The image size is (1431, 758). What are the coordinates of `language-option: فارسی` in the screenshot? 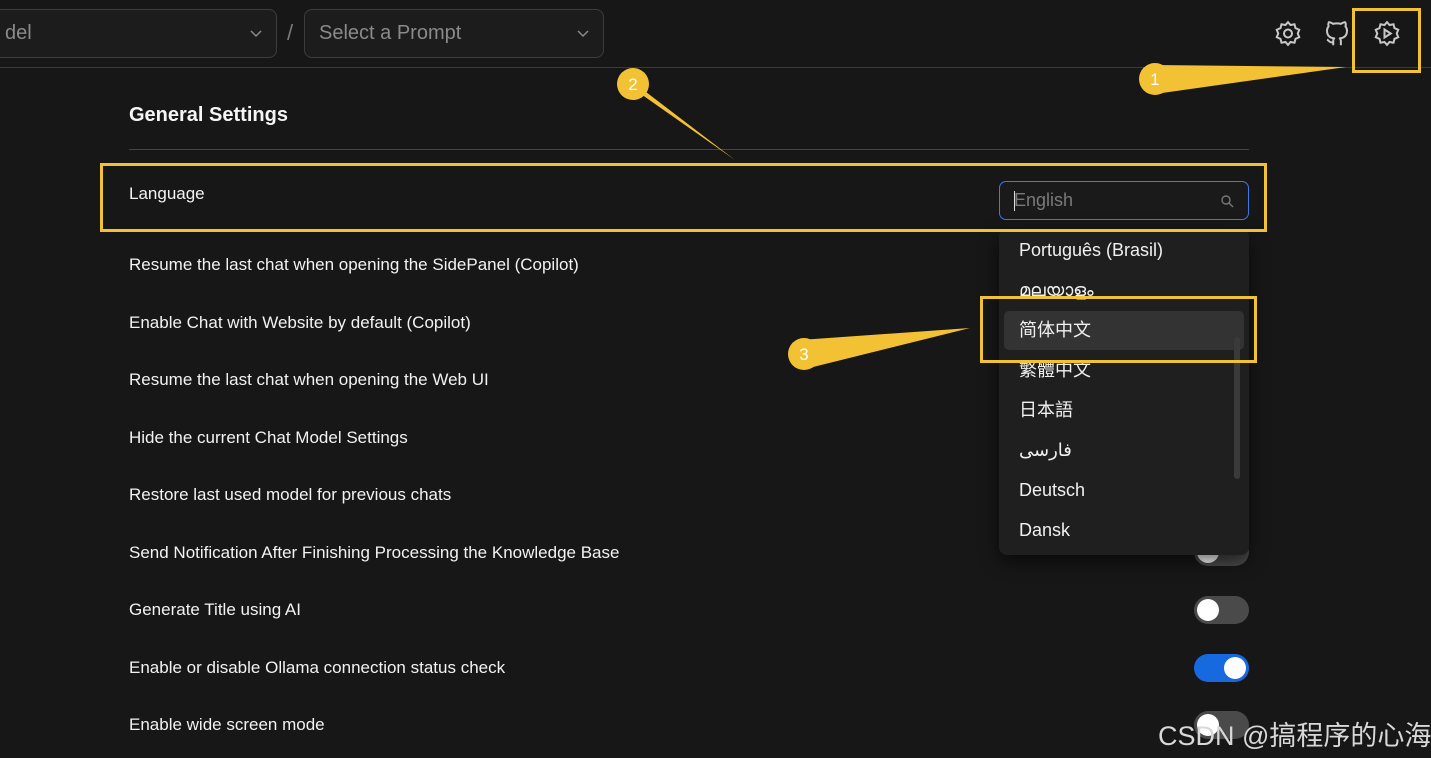 It's located at (1124, 450).